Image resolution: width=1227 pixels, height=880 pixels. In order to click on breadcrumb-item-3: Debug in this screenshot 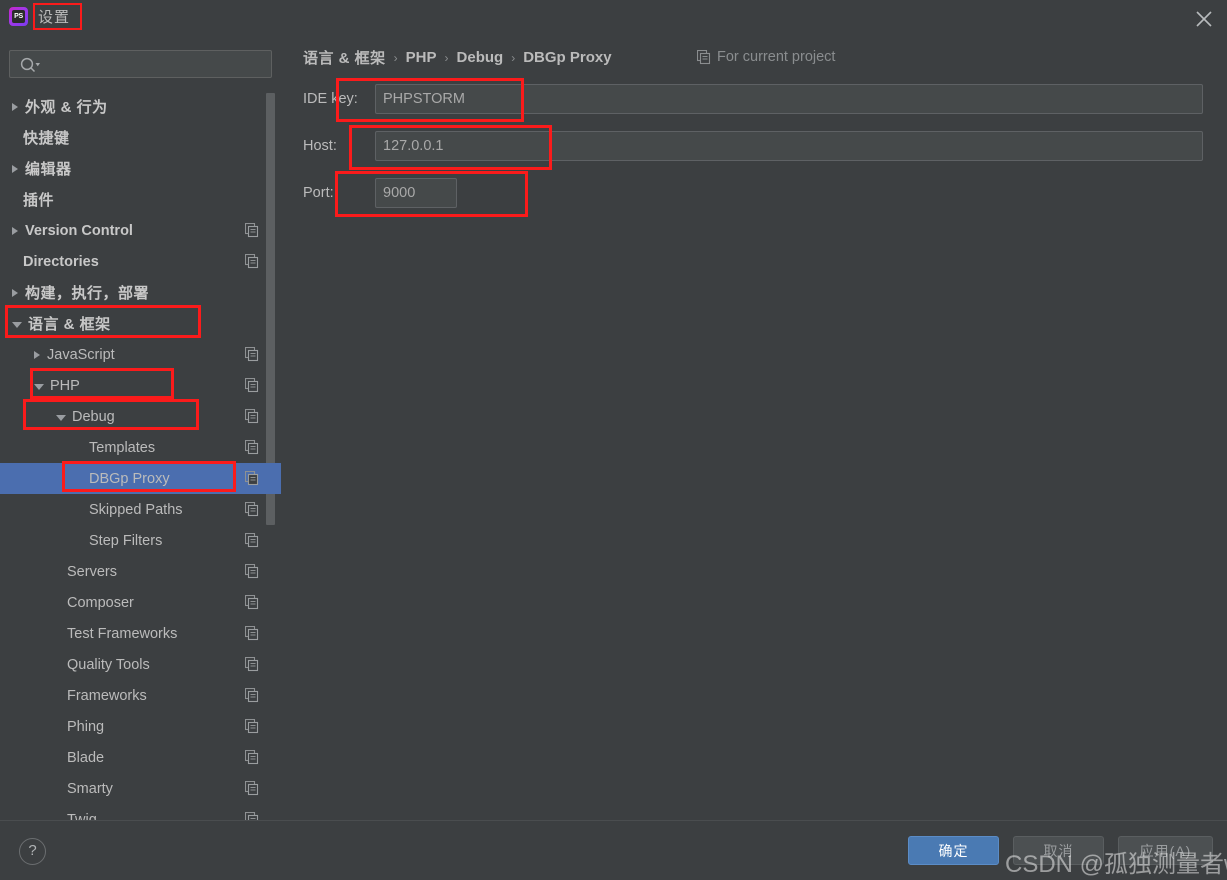, I will do `click(480, 57)`.